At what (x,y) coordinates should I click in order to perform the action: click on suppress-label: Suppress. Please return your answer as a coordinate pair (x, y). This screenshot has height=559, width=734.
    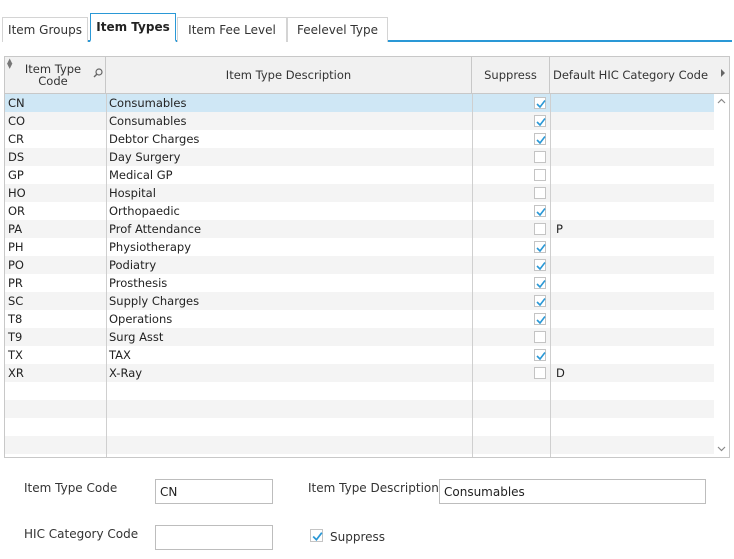
    Looking at the image, I should click on (358, 537).